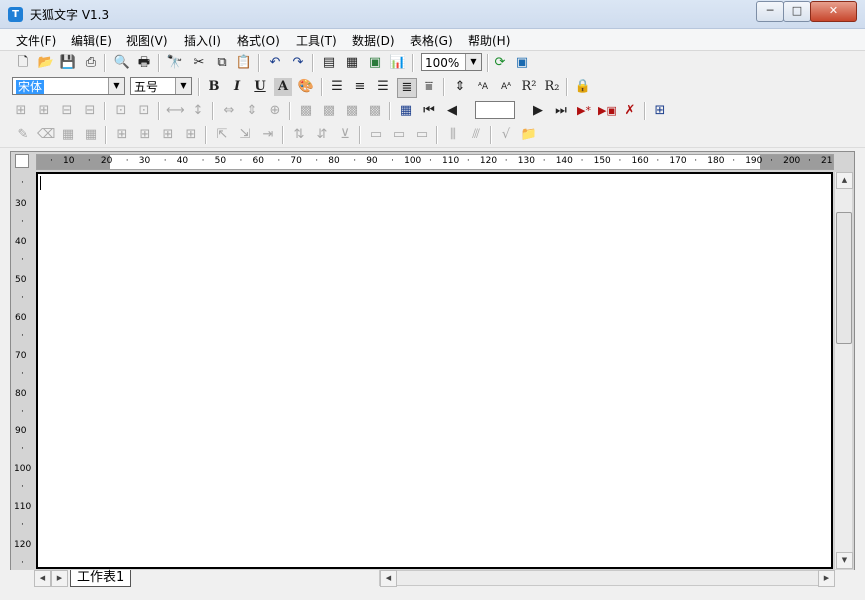 Image resolution: width=865 pixels, height=600 pixels. What do you see at coordinates (161, 86) in the screenshot?
I see `size-select: 五号 ▼` at bounding box center [161, 86].